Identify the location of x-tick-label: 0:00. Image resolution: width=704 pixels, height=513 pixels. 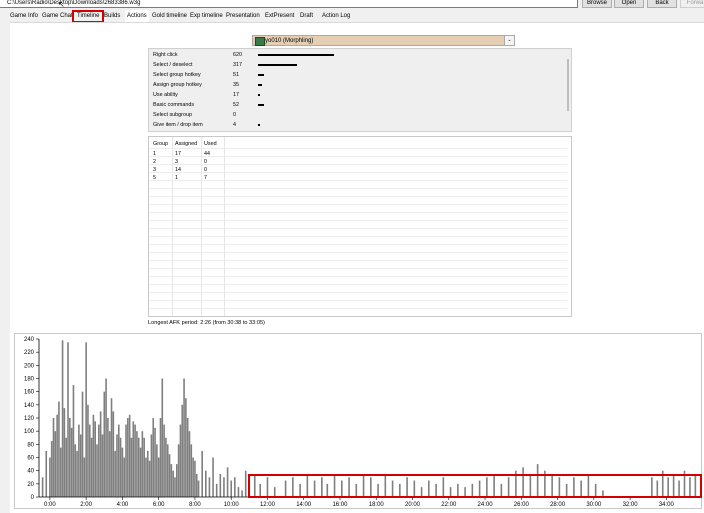
(50, 505).